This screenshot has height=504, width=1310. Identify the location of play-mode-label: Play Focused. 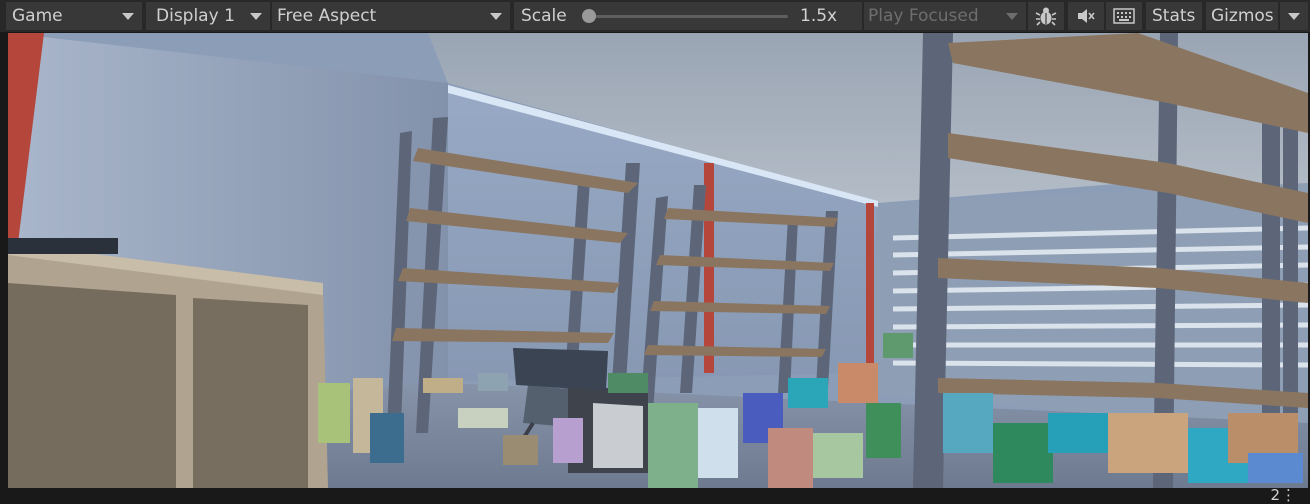
(923, 16).